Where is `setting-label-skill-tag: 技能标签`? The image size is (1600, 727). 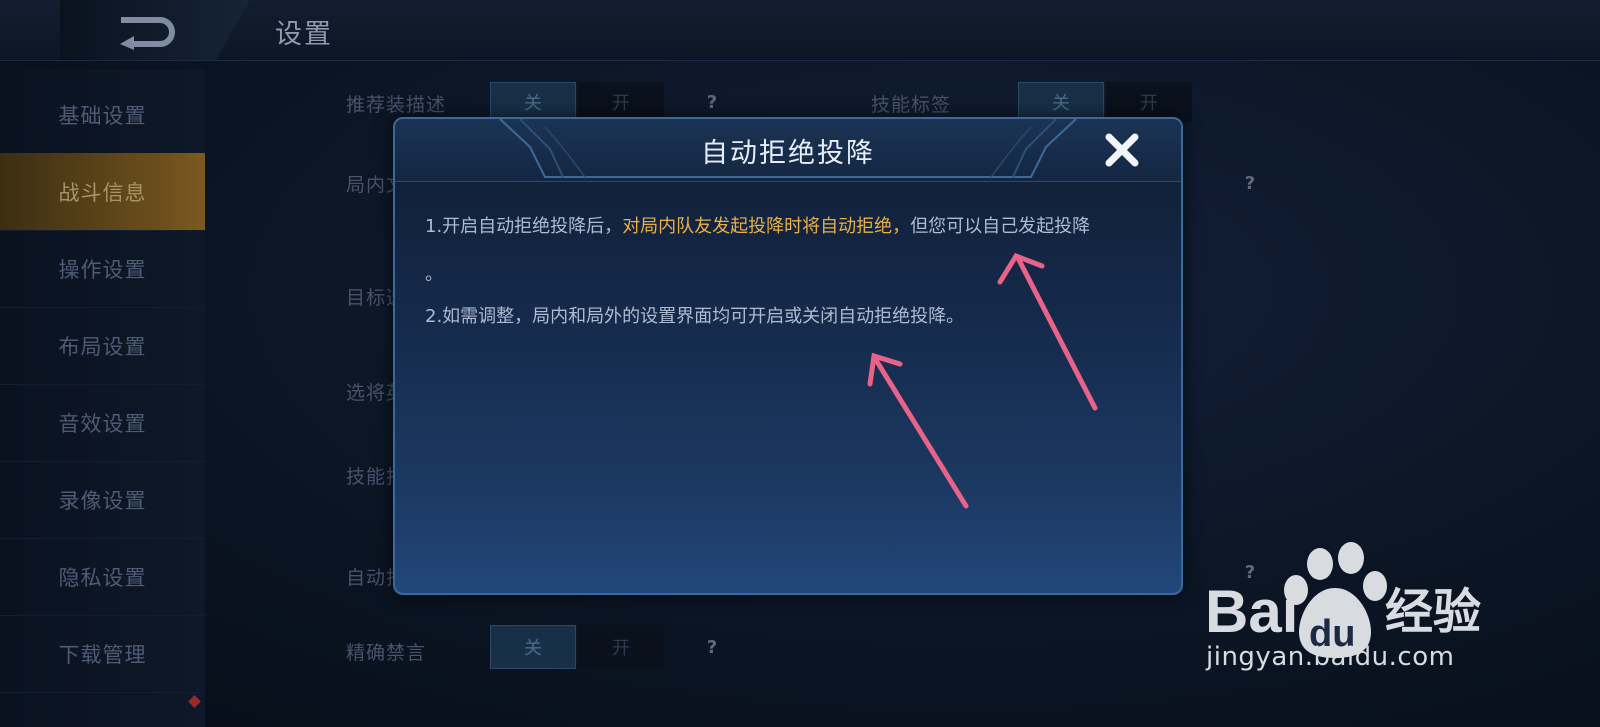 setting-label-skill-tag: 技能标签 is located at coordinates (911, 105).